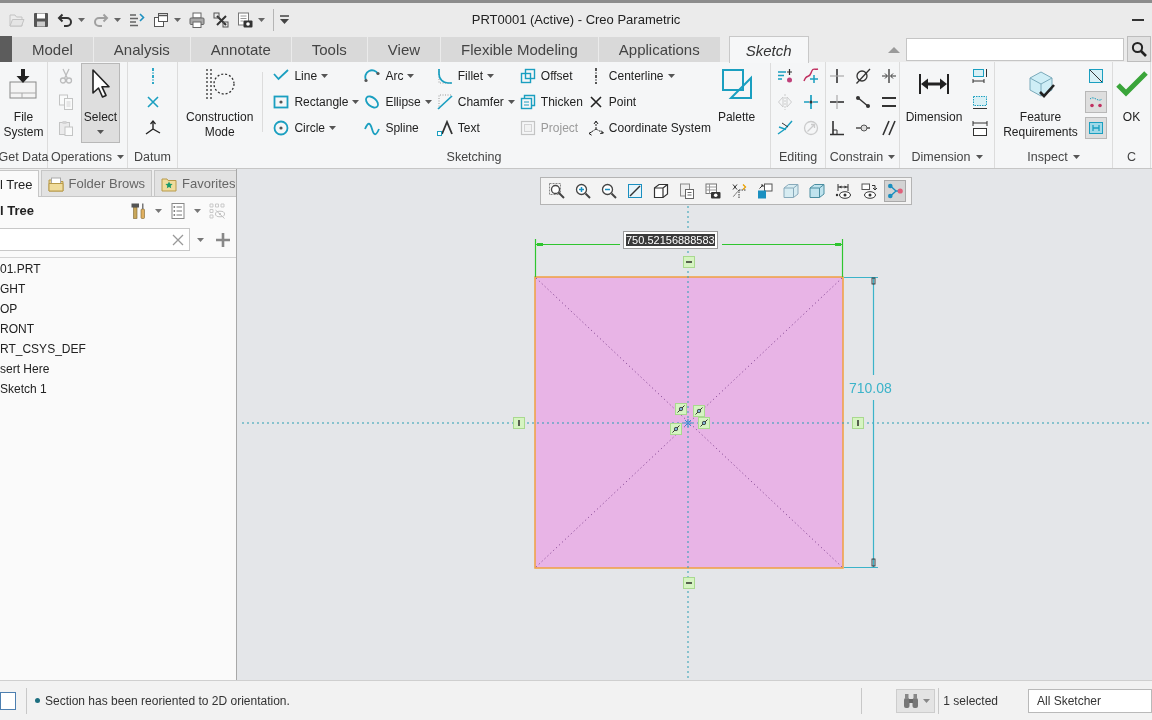 This screenshot has width=1152, height=720. I want to click on tree-item: RONT, so click(17, 329).